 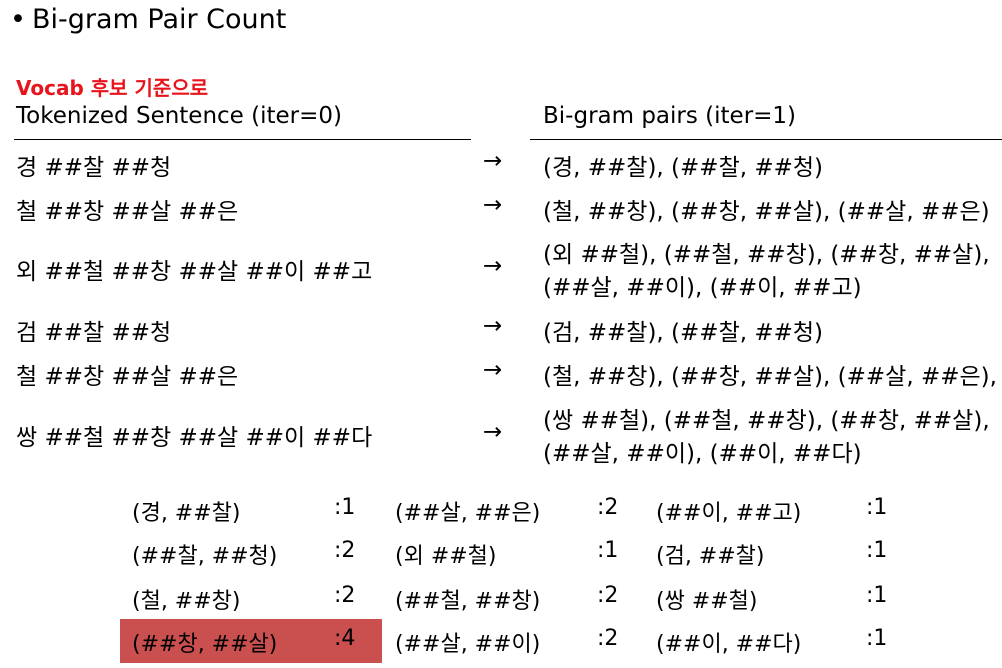 I want to click on bigram-pairs: (철, ##창), (##창, ##살), (##살, ##은), so click(x=766, y=212).